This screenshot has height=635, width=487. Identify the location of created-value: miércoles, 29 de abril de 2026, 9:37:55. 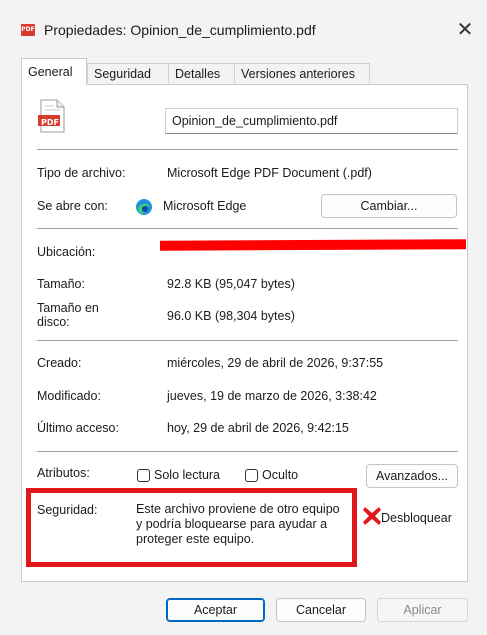
(275, 363).